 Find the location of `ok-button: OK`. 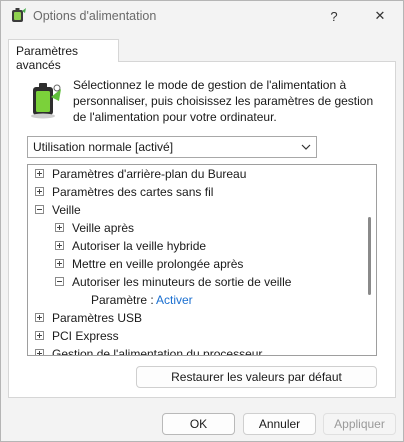

ok-button: OK is located at coordinates (198, 424).